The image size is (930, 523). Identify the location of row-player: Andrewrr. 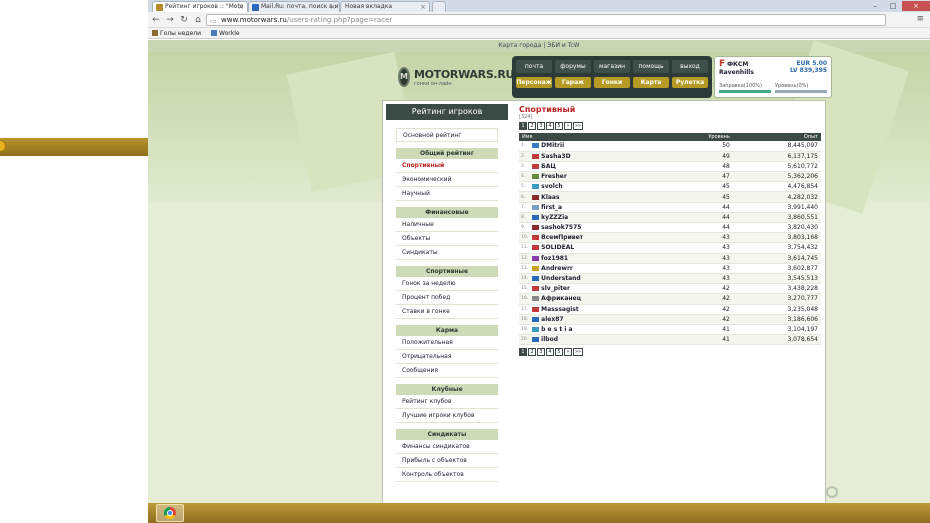
(598, 268).